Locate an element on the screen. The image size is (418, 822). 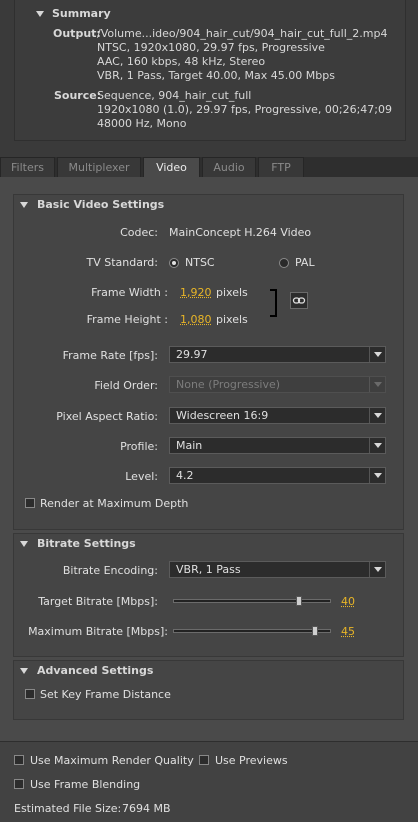
frame-width-unit: pixels is located at coordinates (232, 292).